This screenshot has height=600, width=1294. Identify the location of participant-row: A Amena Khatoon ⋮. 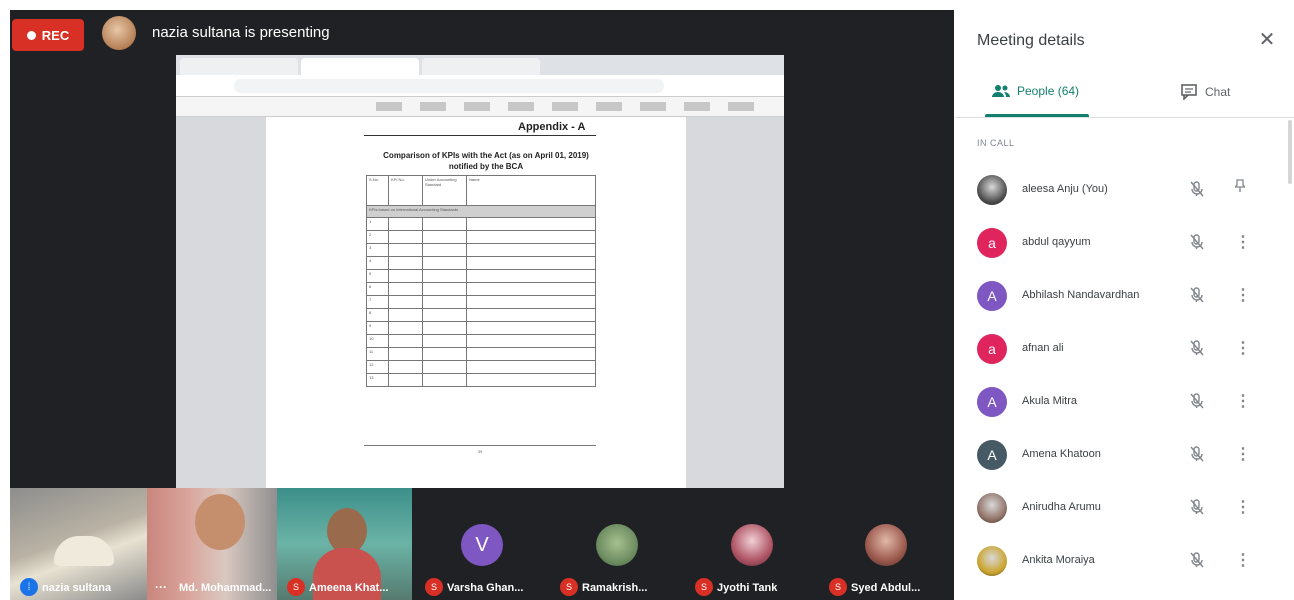
(1120, 456).